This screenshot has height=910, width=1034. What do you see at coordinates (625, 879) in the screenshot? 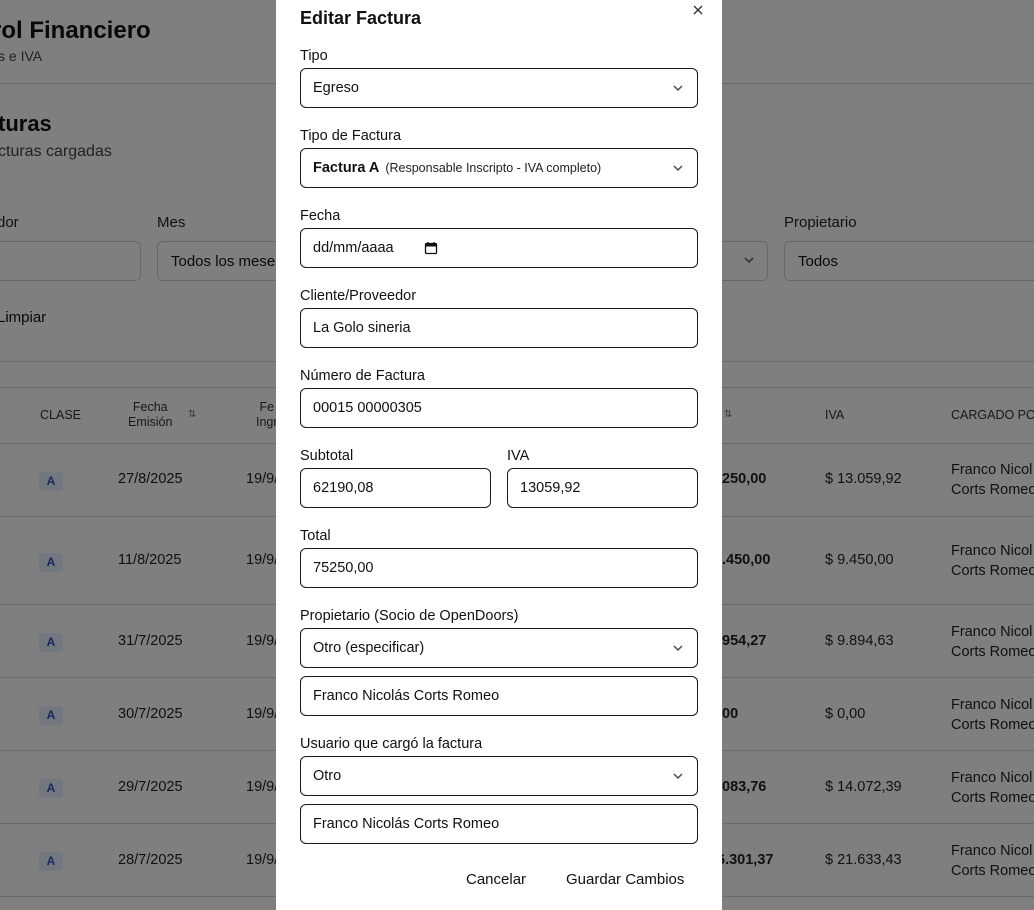
I see `save-button: Guardar Cambios` at bounding box center [625, 879].